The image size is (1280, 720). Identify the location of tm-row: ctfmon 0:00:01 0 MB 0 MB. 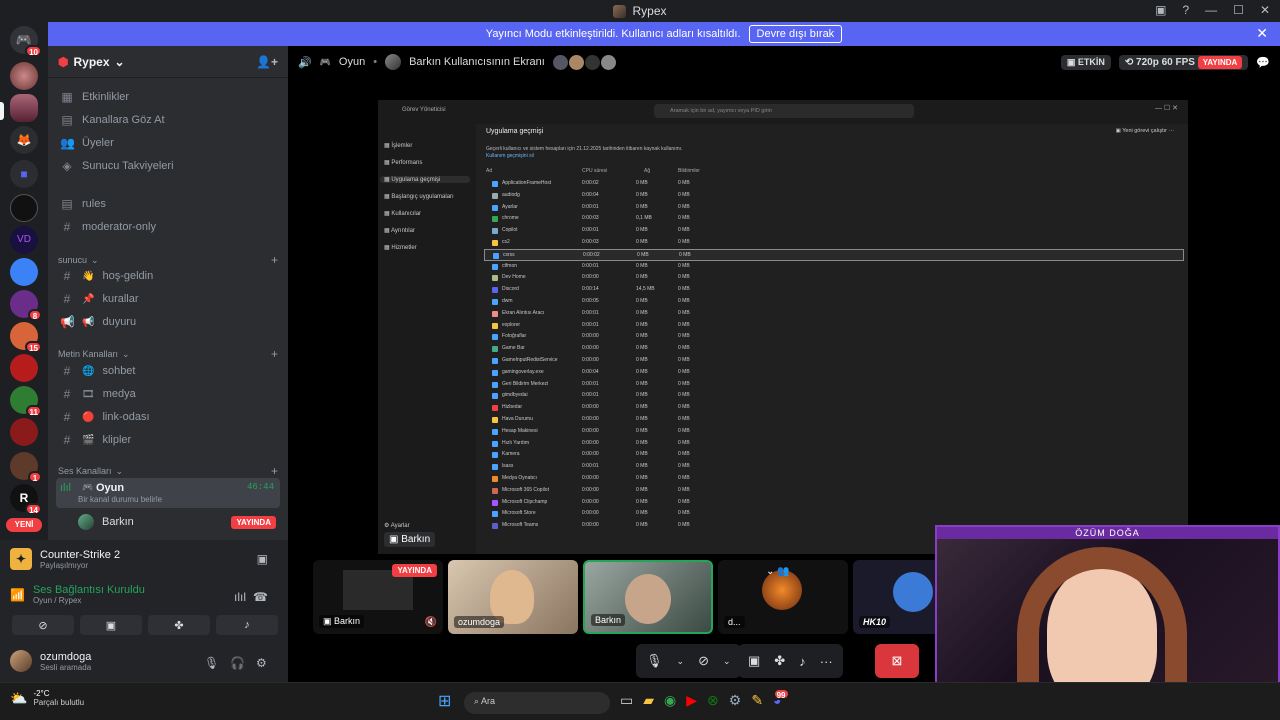
(834, 267).